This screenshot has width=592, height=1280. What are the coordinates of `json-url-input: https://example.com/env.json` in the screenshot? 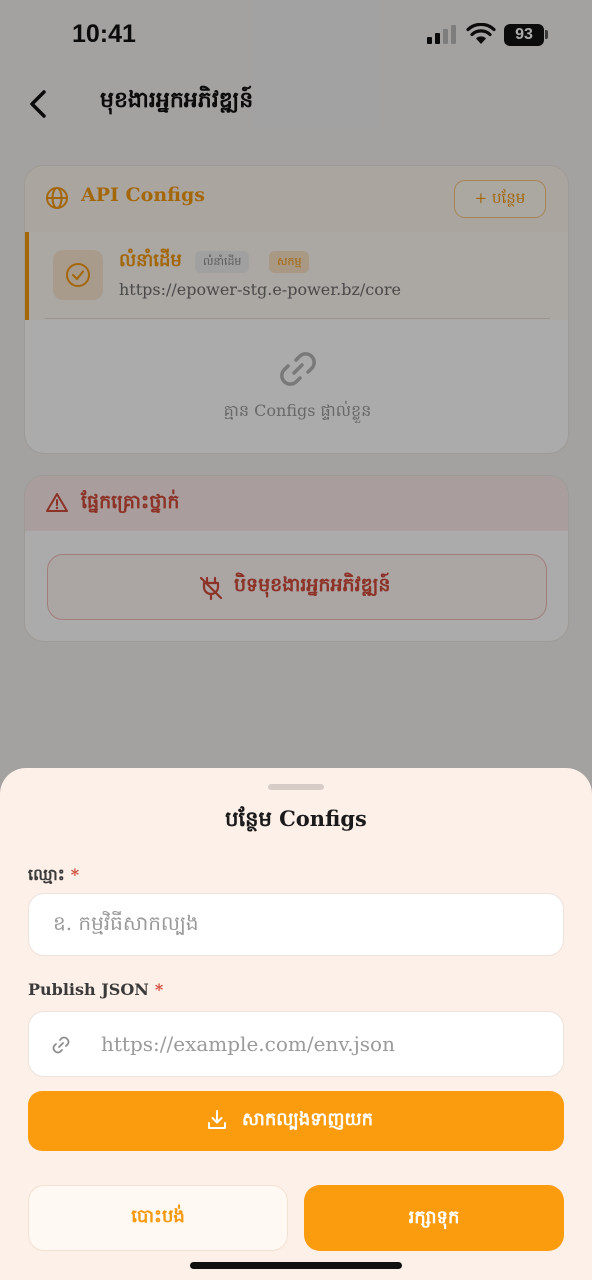 It's located at (296, 1044).